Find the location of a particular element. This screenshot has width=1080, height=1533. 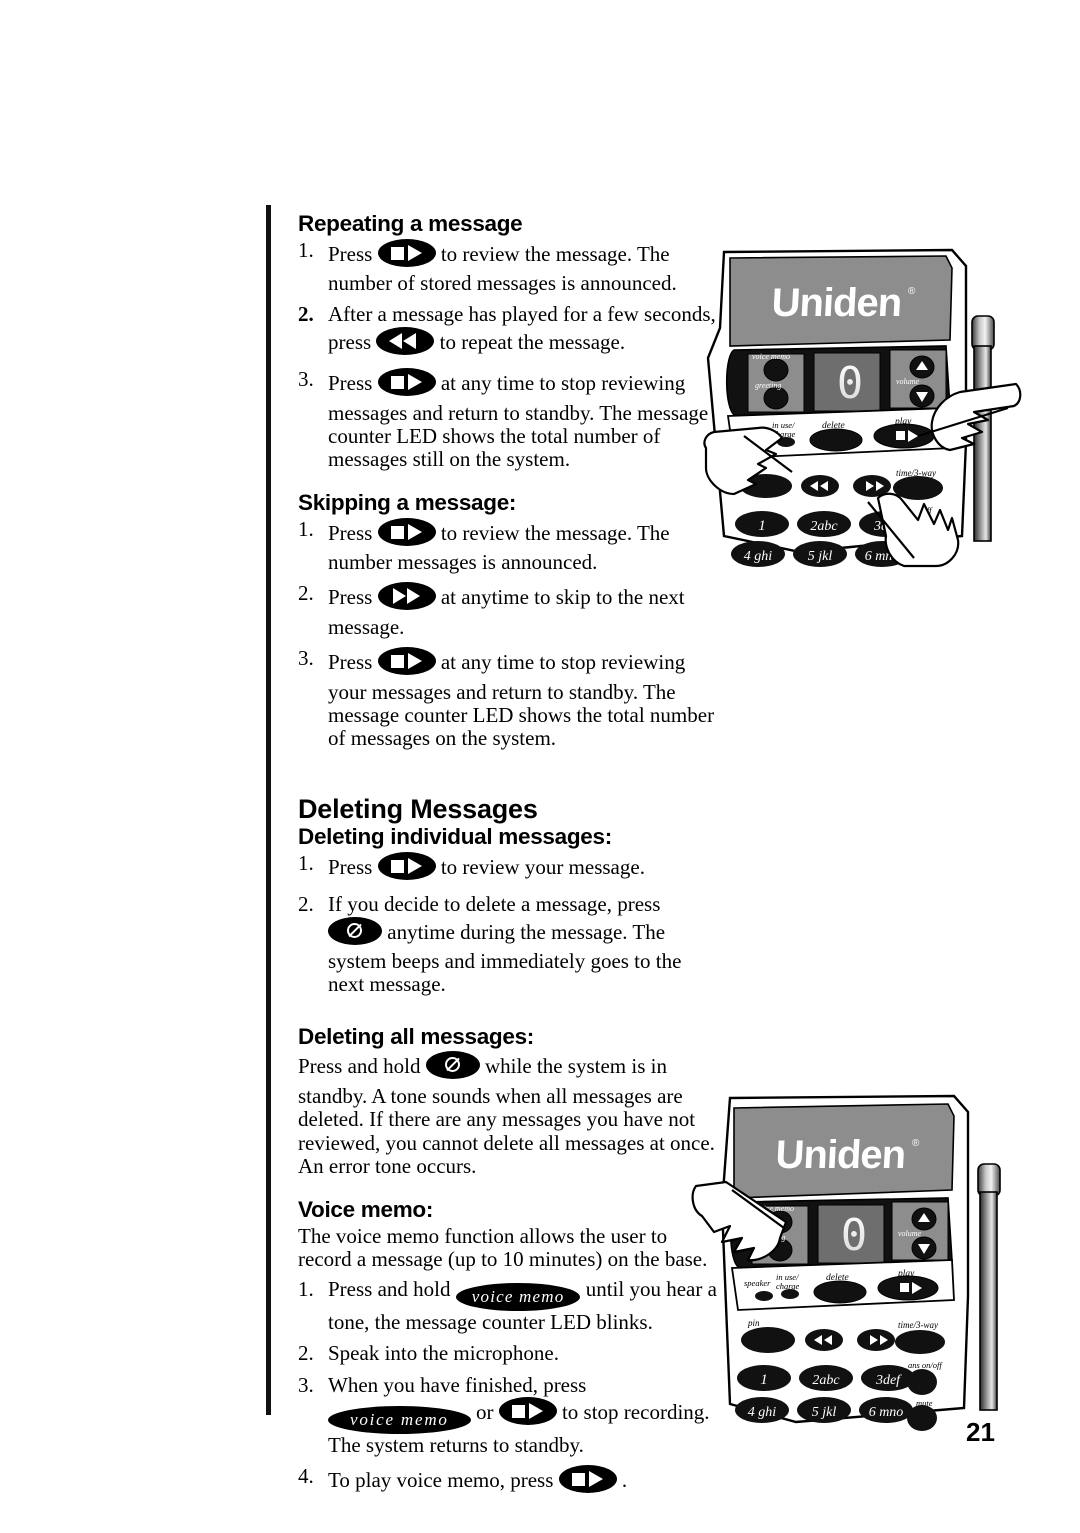

step-text: Speak into the microphone. is located at coordinates (443, 1353).